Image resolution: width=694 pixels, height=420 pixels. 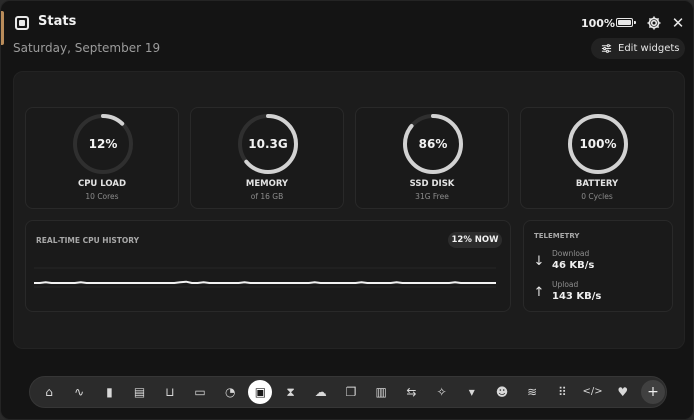 I want to click on download-value: 46 KB/s, so click(x=573, y=265).